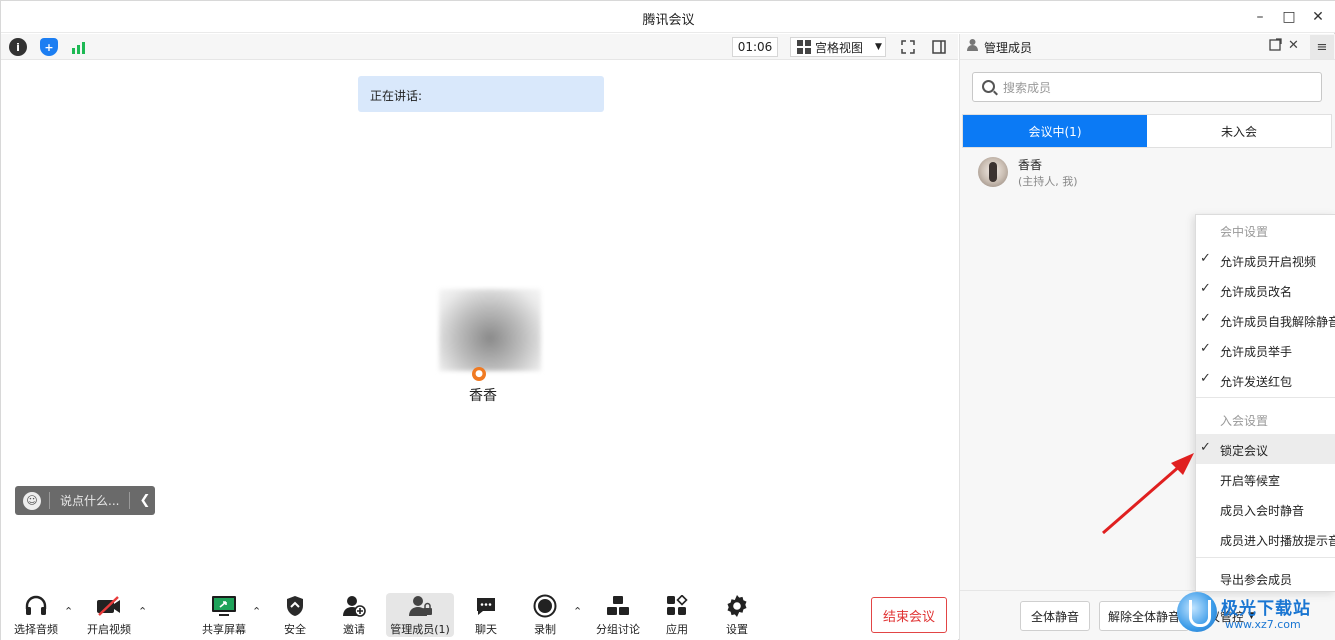 This screenshot has height=640, width=1335. Describe the element at coordinates (1265, 350) in the screenshot. I see `menu-item-allow-raise-hand: ✓ 允许成员举手` at that location.